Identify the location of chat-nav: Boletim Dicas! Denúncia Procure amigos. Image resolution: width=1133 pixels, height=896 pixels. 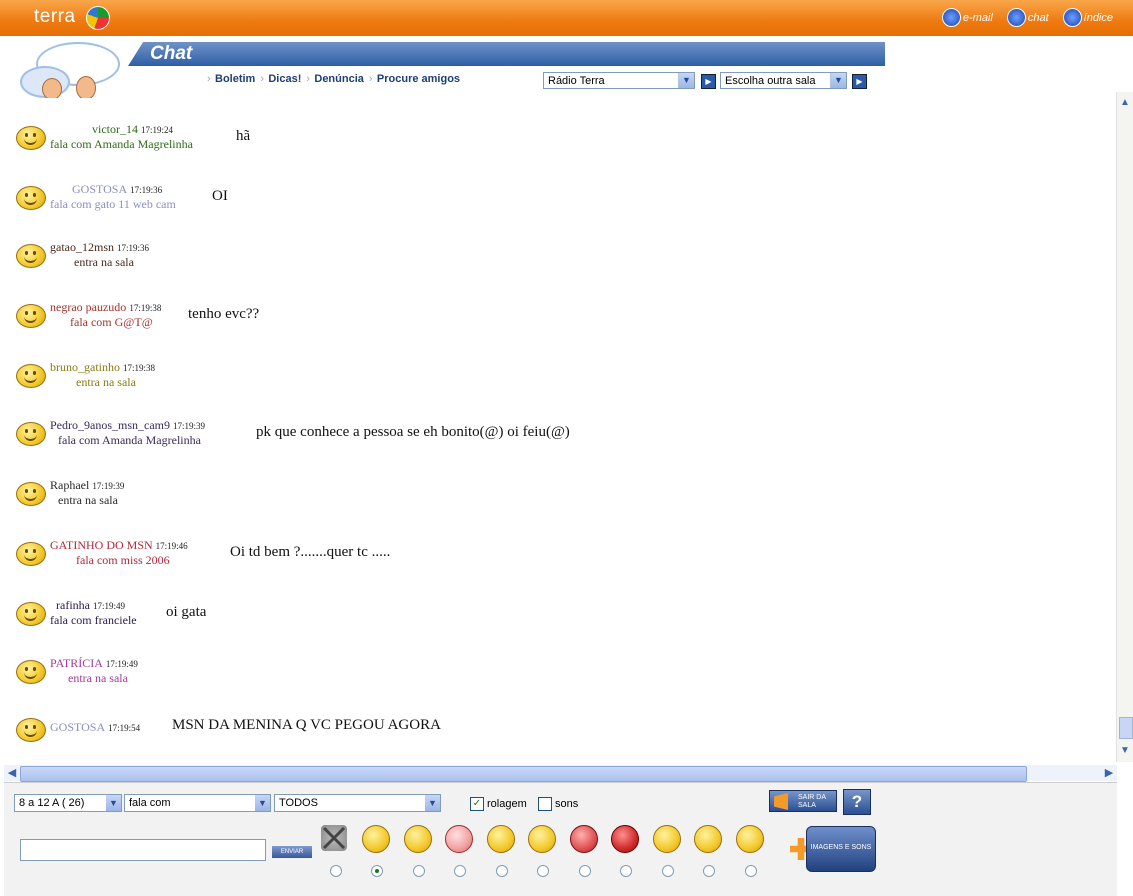
(336, 79).